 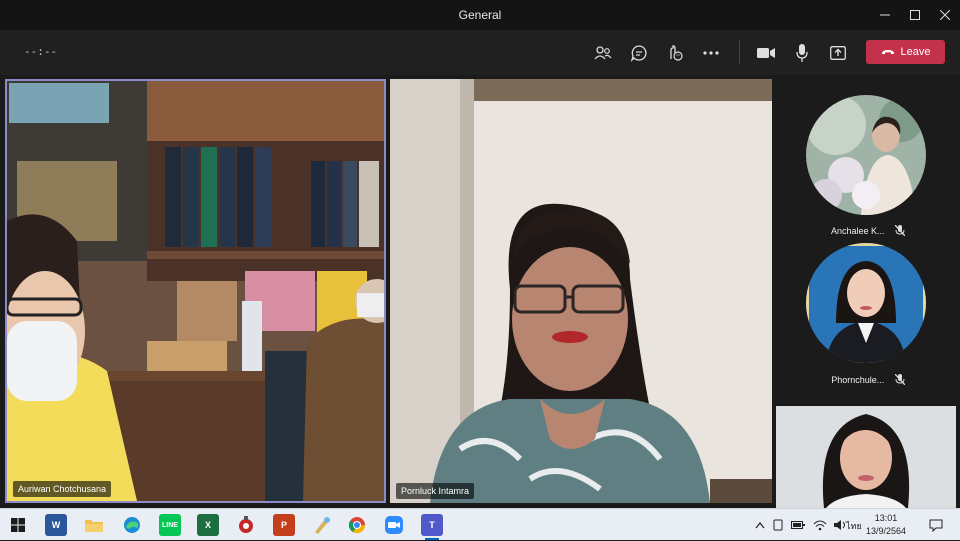 I want to click on maximize-button, so click(x=915, y=15).